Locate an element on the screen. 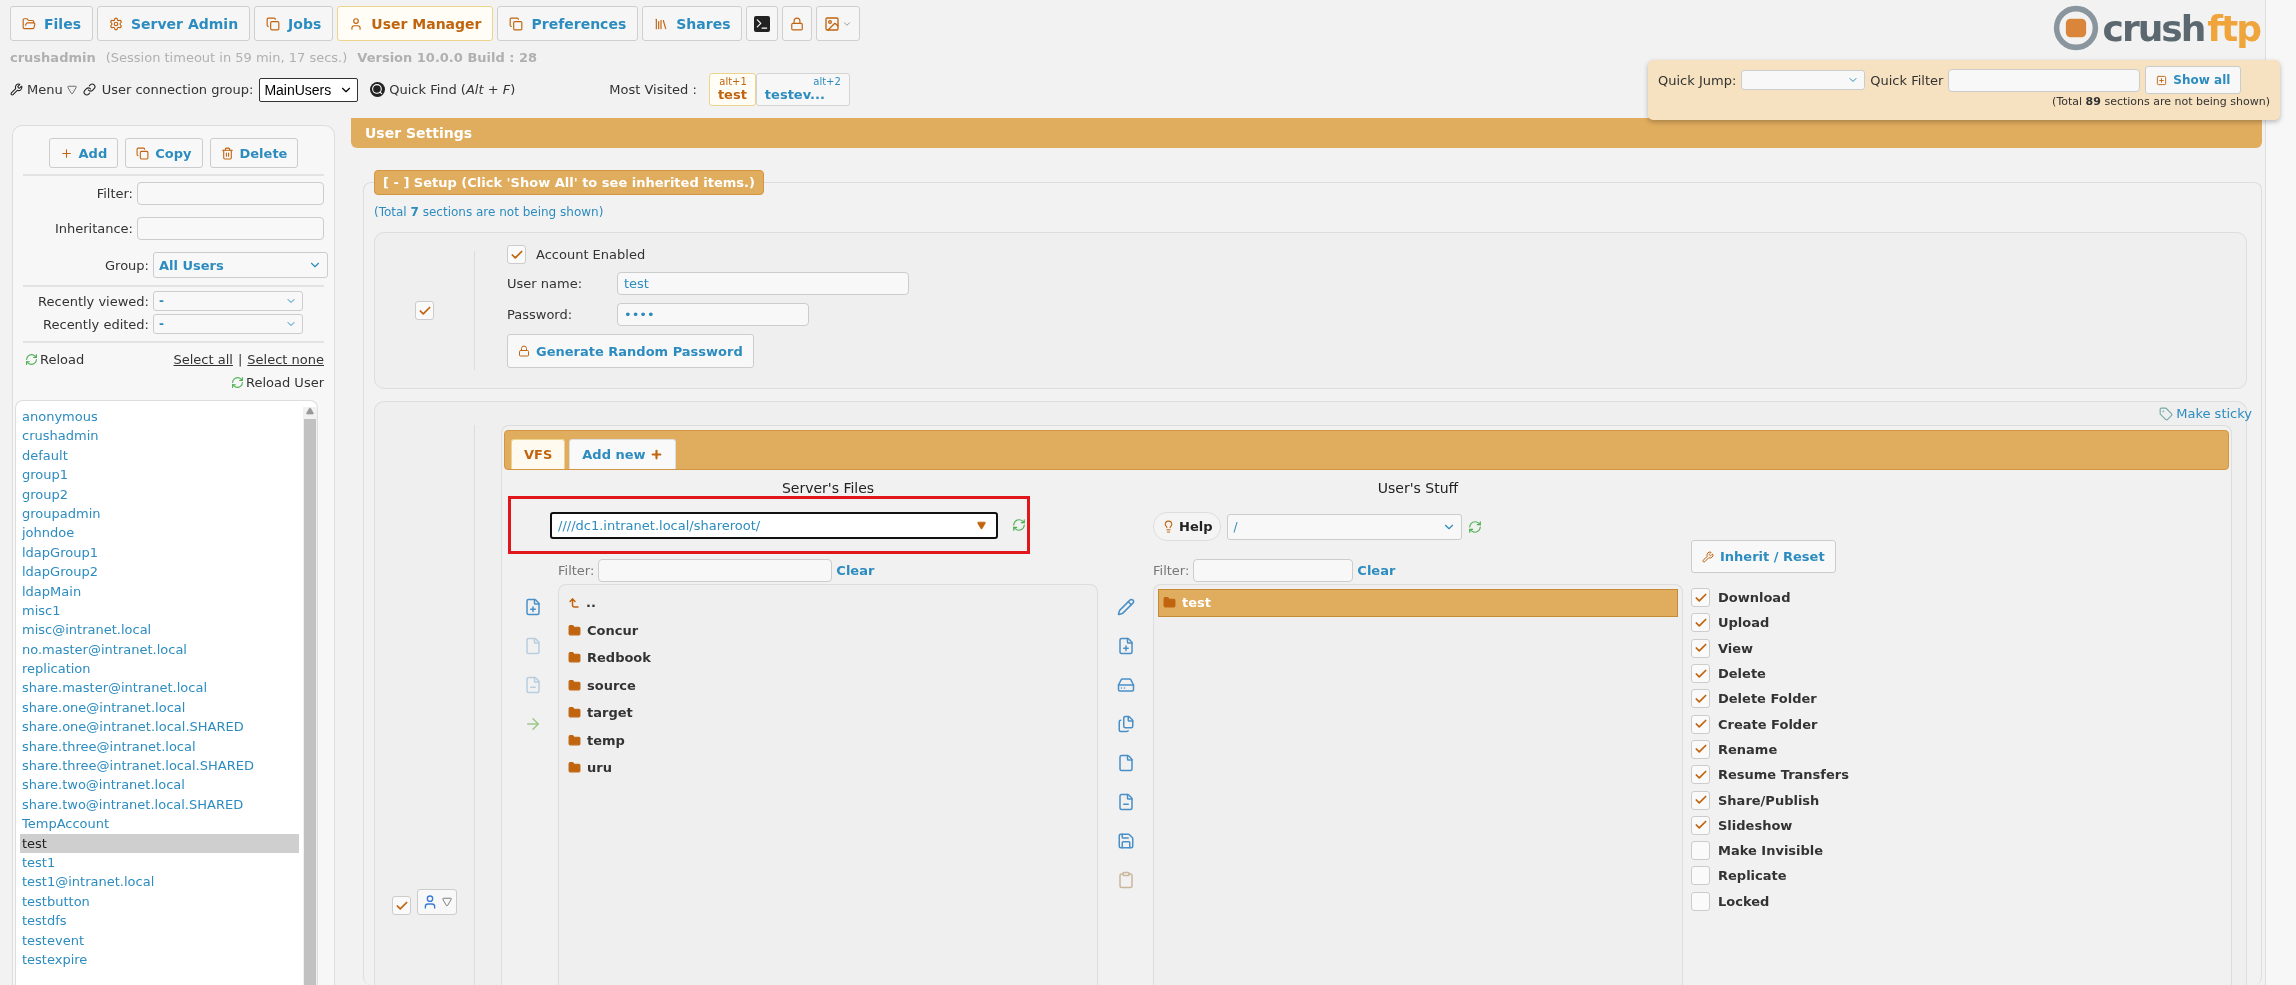 This screenshot has height=985, width=2296. scrollbar-thumb is located at coordinates (310, 702).